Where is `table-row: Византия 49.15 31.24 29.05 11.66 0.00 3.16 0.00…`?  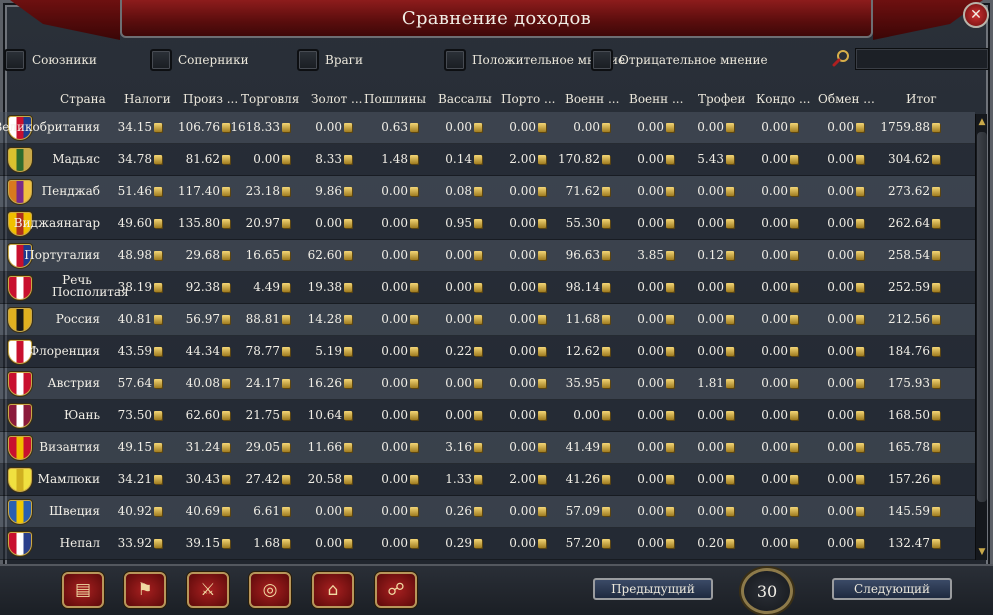
table-row: Византия 49.15 31.24 29.05 11.66 0.00 3.16 0.00… is located at coordinates (487, 448).